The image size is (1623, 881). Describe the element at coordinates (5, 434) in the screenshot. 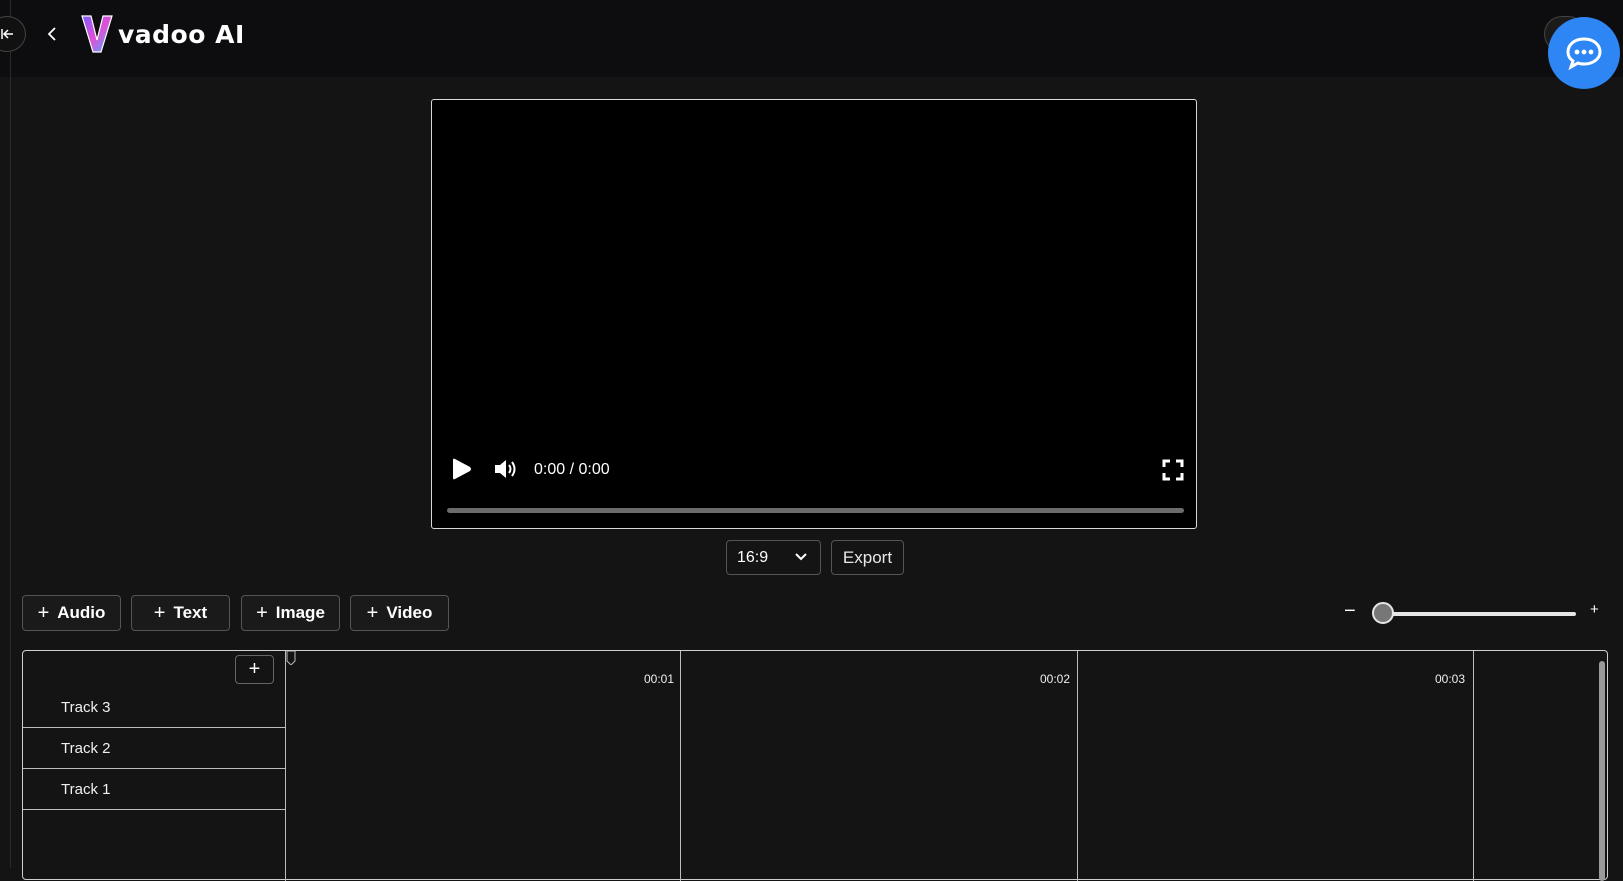

I see `left-rail` at that location.